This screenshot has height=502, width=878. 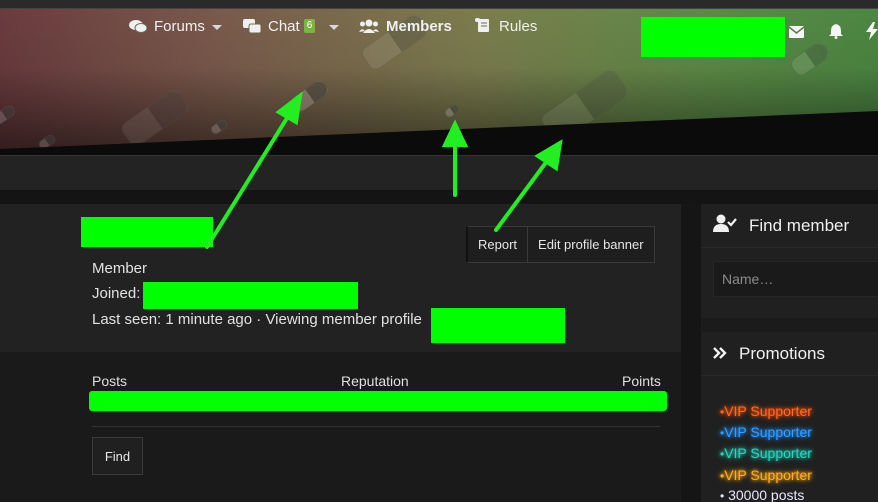 What do you see at coordinates (782, 353) in the screenshot?
I see `promotions-title: Promotions` at bounding box center [782, 353].